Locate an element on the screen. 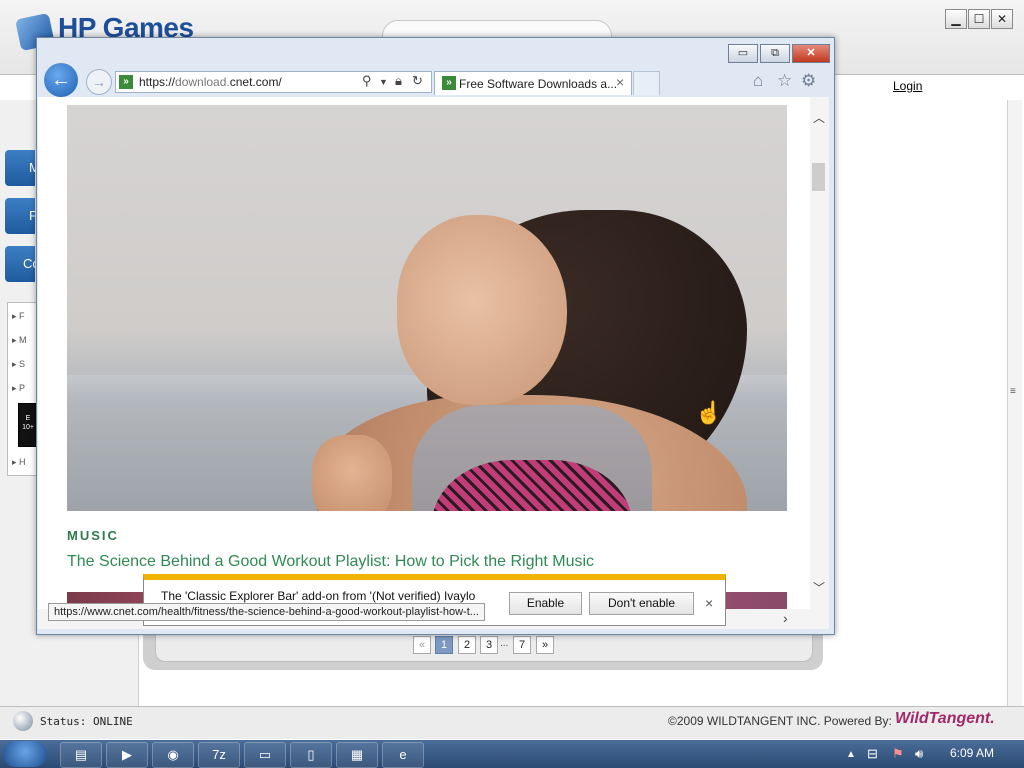  forward-button: → is located at coordinates (99, 82).